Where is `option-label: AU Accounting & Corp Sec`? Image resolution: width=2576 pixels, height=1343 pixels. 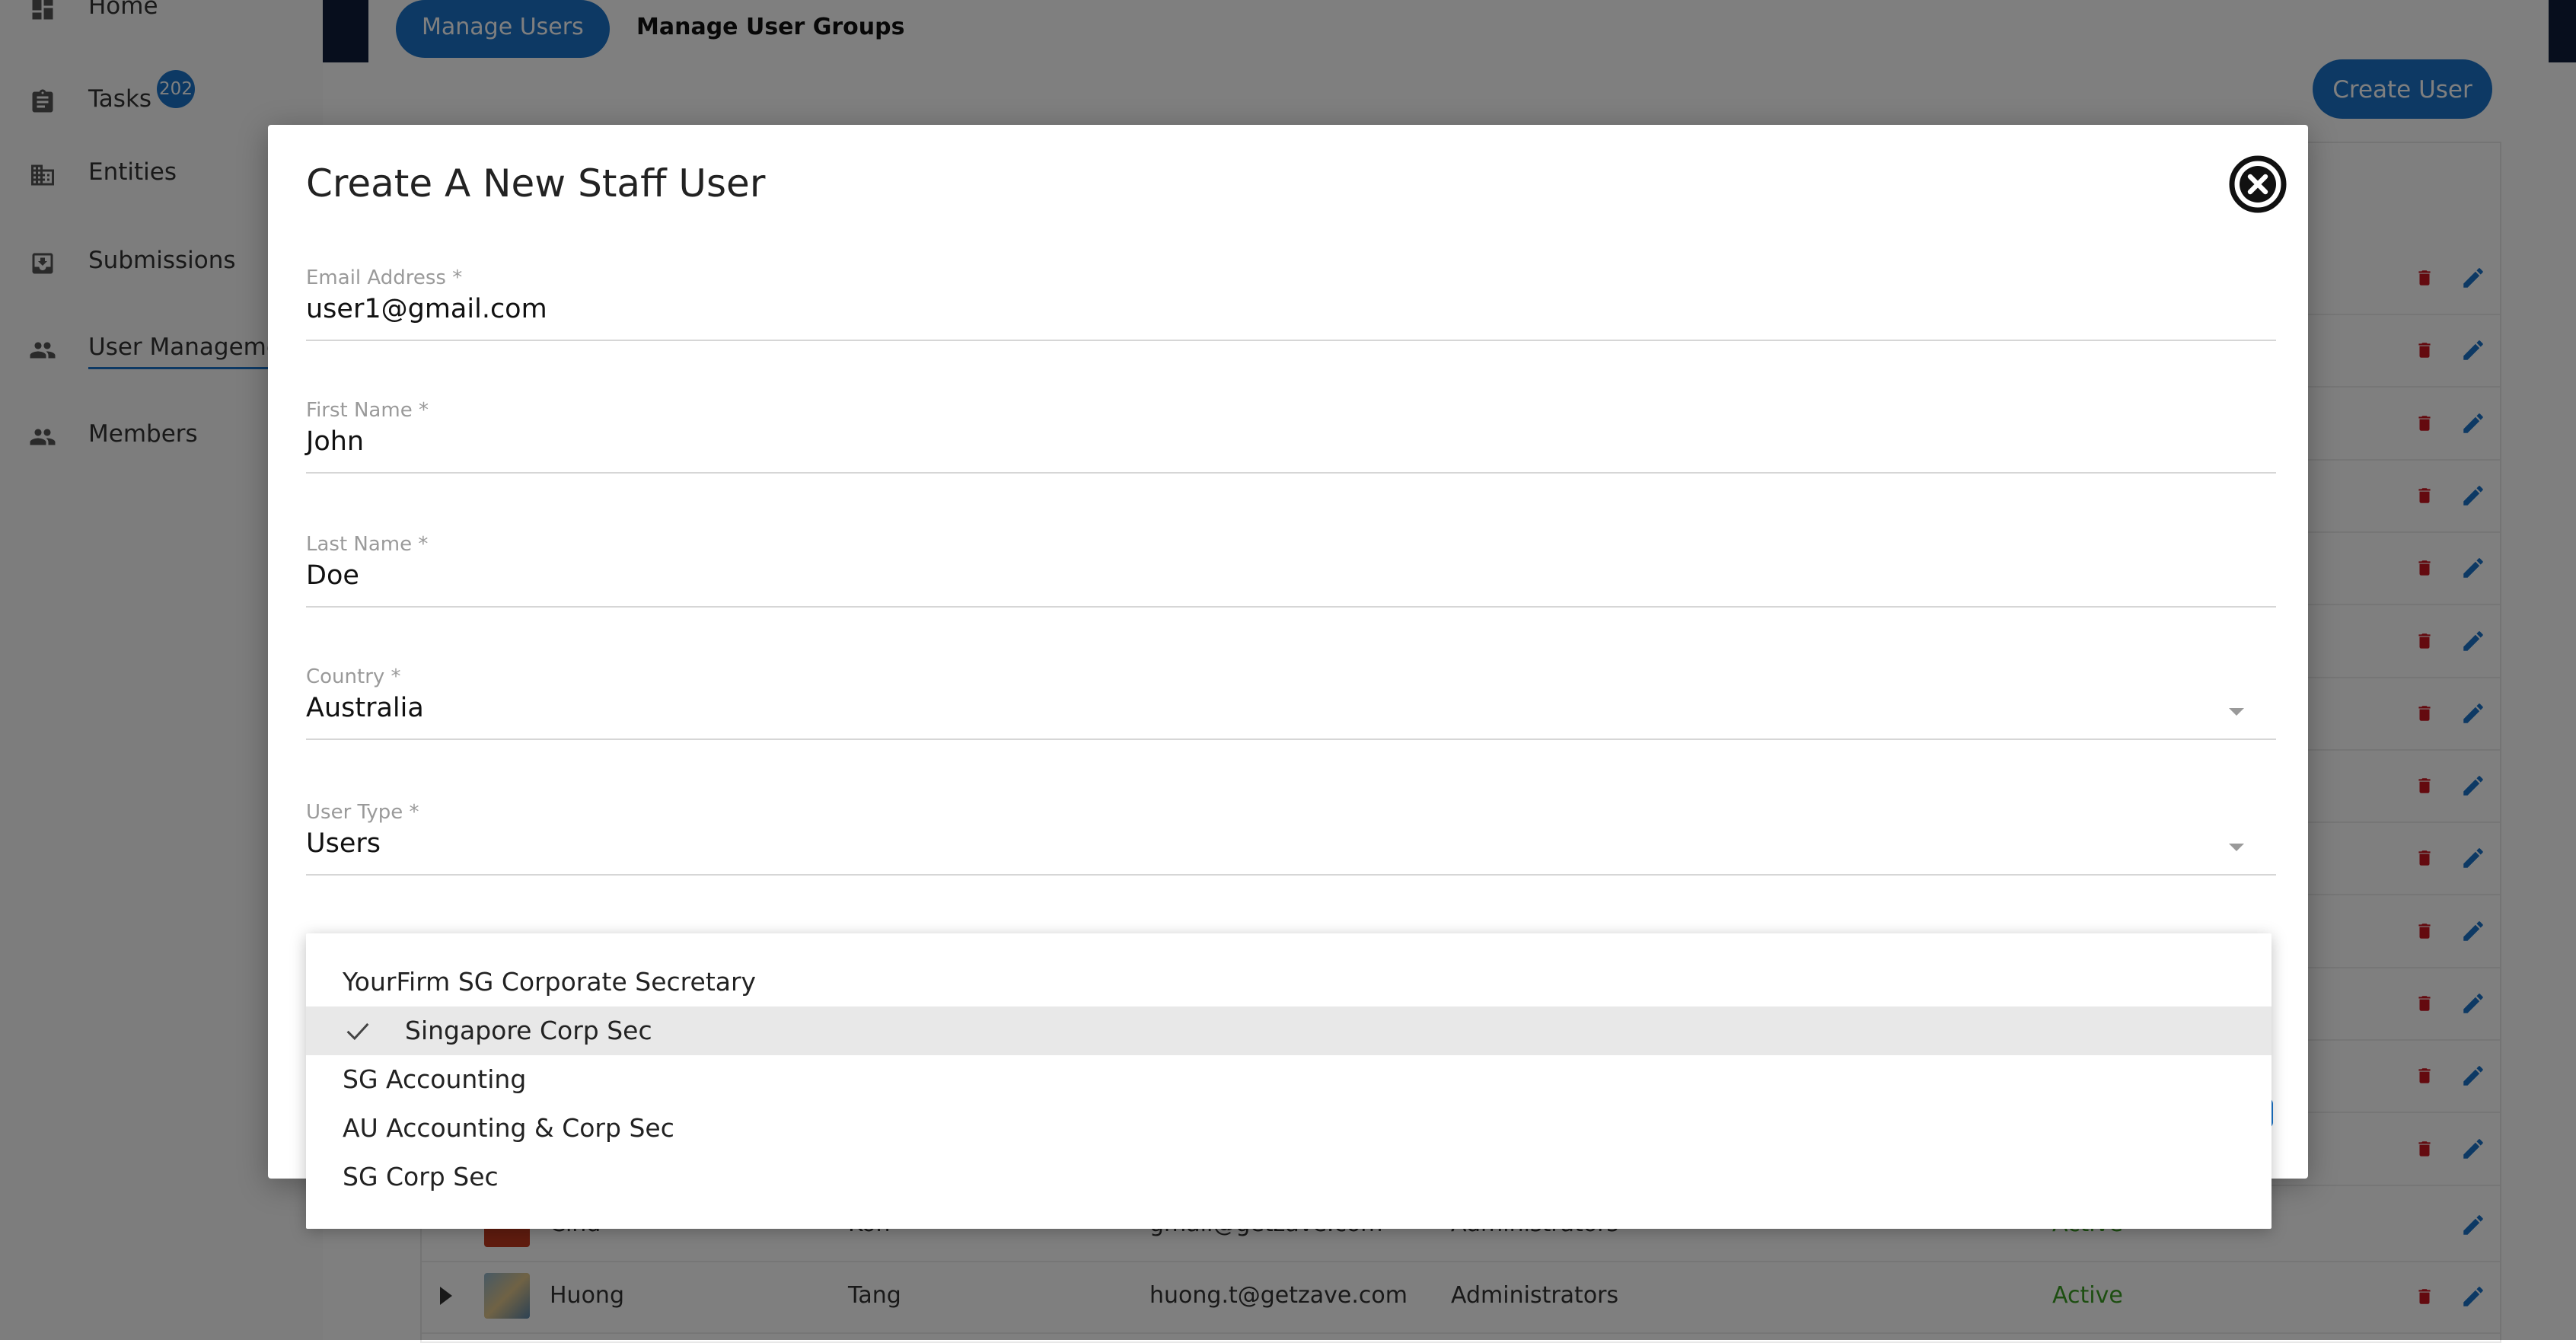
option-label: AU Accounting & Corp Sec is located at coordinates (509, 1128).